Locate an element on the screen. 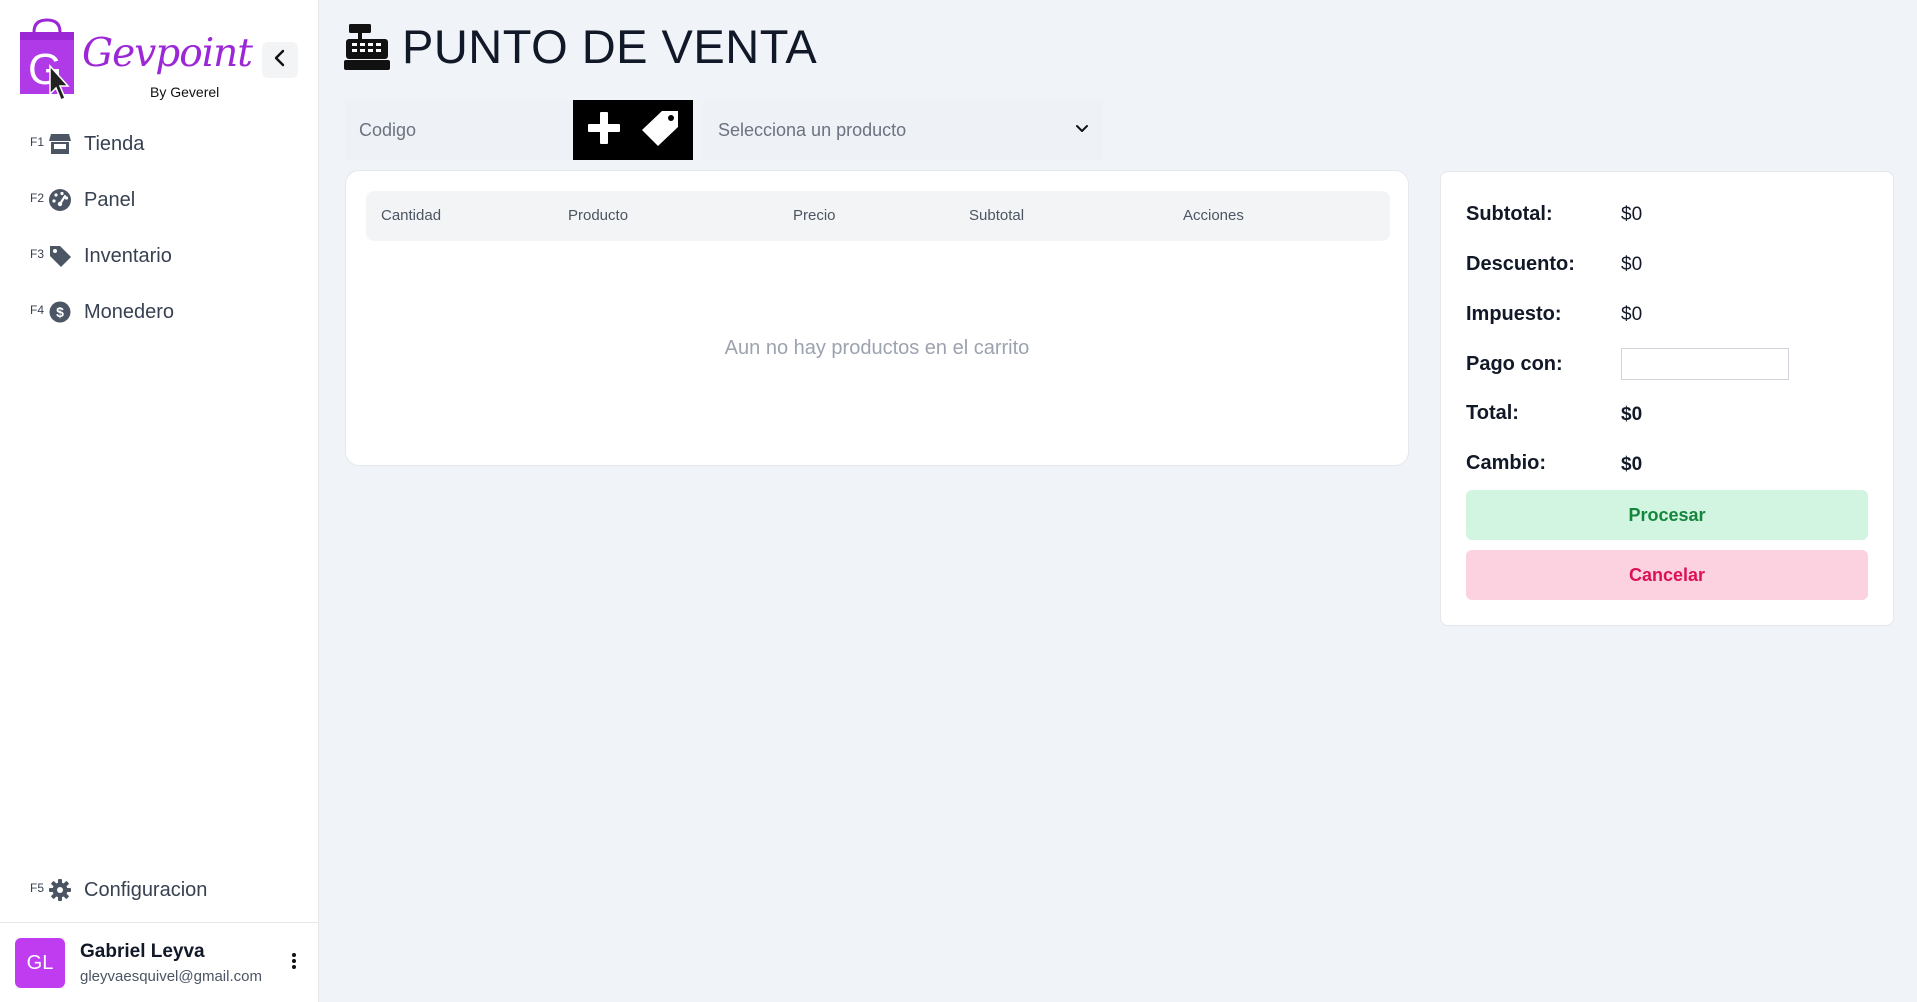 This screenshot has height=1002, width=1917. cancel-button: Cancelar is located at coordinates (1667, 575).